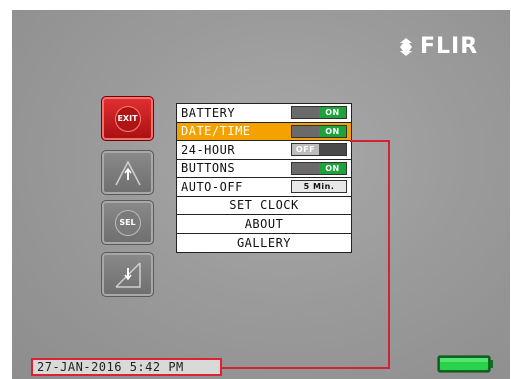  I want to click on down-button, so click(127, 274).